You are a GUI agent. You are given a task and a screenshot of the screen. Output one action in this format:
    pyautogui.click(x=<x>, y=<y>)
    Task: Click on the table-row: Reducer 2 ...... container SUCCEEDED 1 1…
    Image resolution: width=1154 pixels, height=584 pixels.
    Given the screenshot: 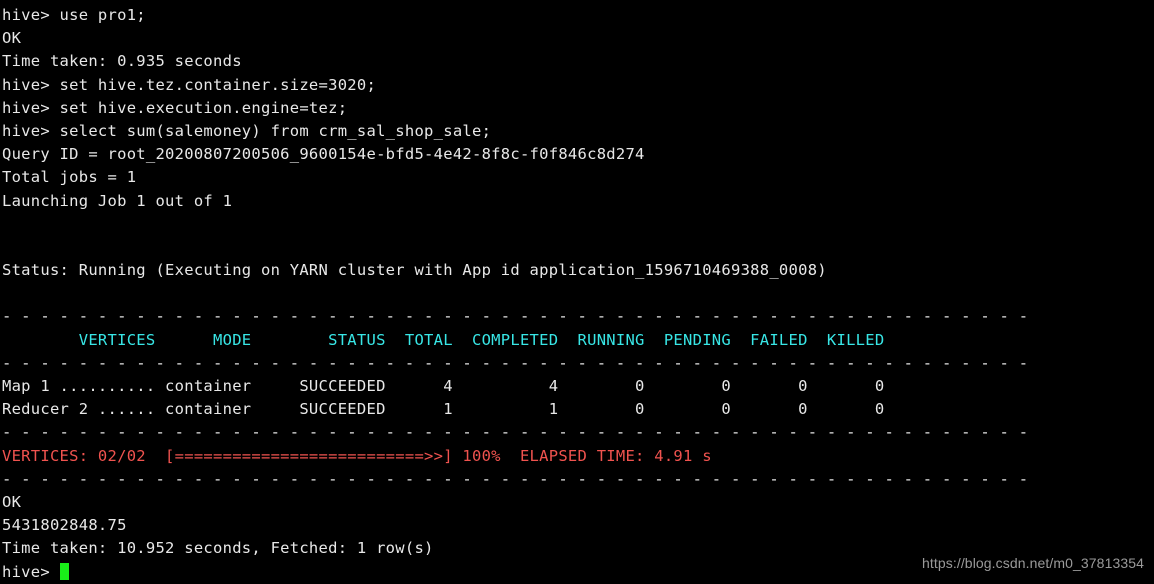 What is the action you would take?
    pyautogui.click(x=443, y=409)
    